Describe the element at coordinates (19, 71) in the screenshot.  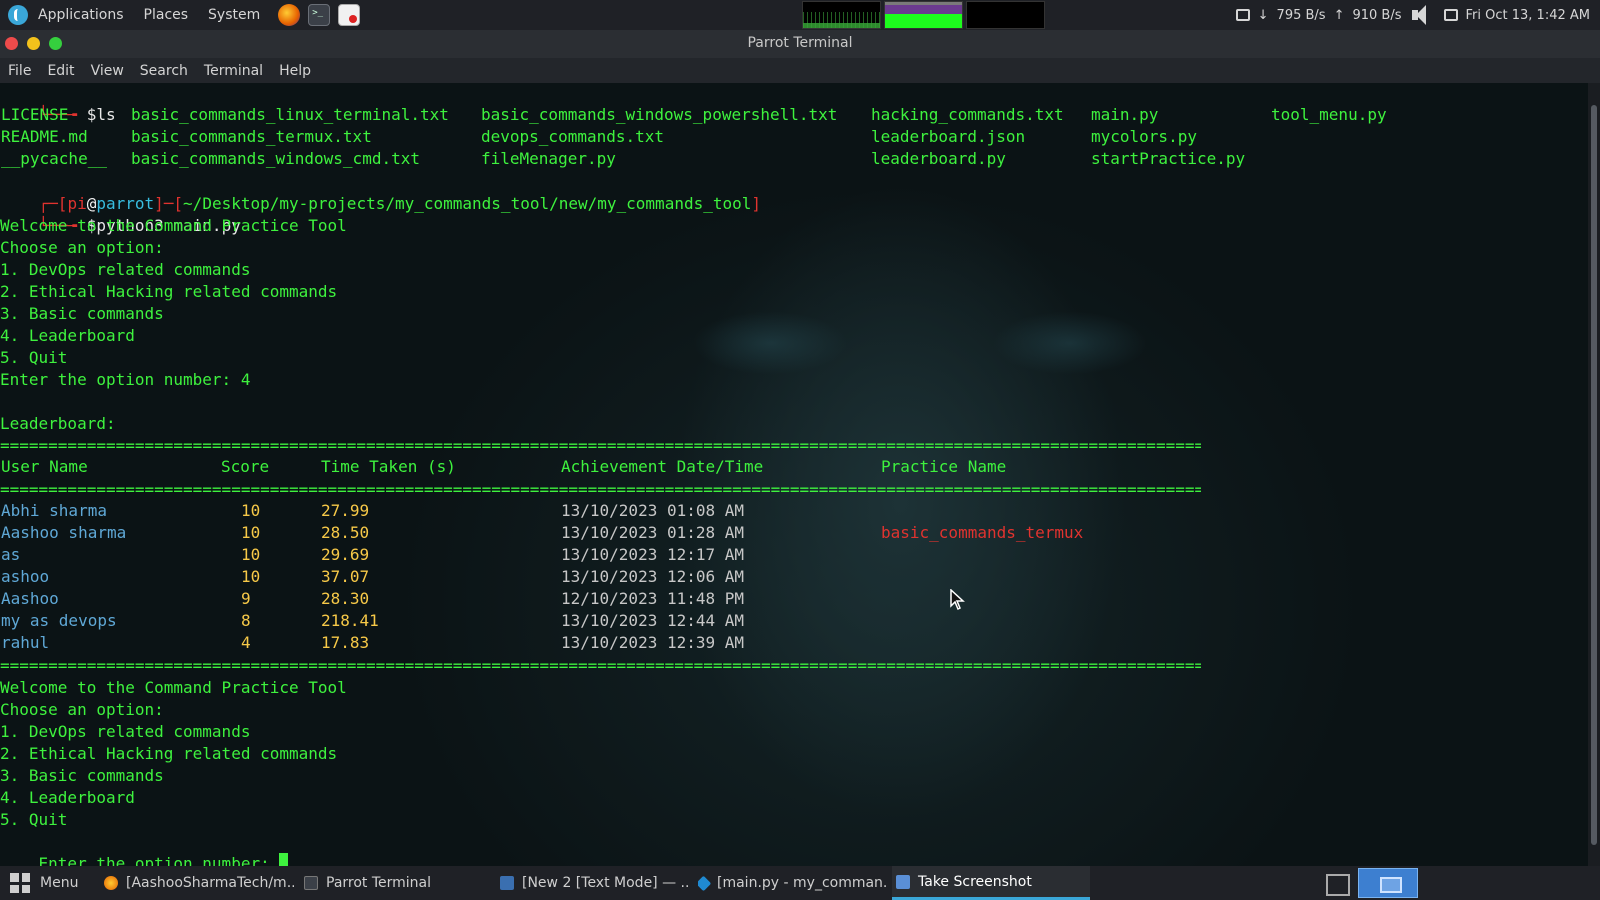
I see `menu-file: File` at that location.